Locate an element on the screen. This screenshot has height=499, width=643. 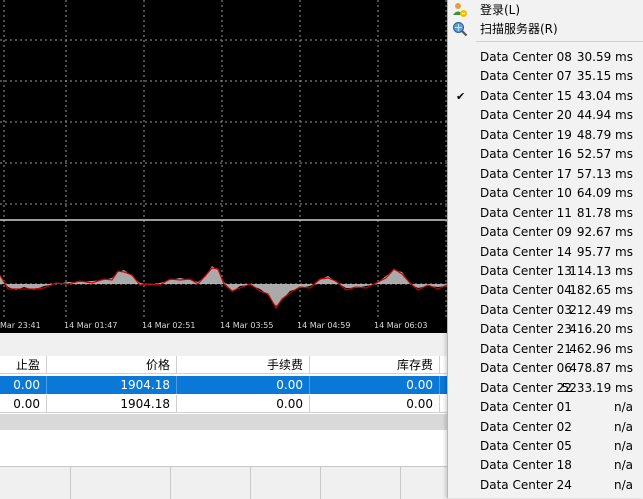
server-name: Data Center 15 is located at coordinates (526, 95).